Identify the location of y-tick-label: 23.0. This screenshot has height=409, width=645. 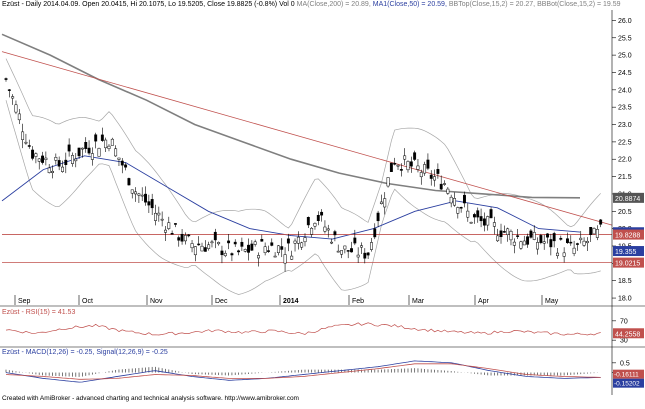
(625, 125).